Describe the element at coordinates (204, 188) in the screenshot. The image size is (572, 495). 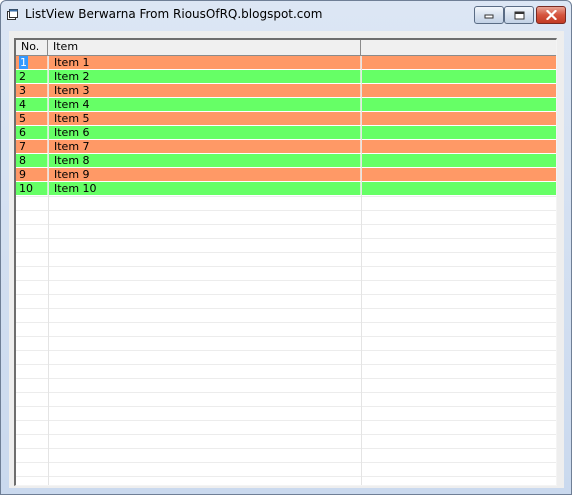
I see `row-item-cell: Item 10` at that location.